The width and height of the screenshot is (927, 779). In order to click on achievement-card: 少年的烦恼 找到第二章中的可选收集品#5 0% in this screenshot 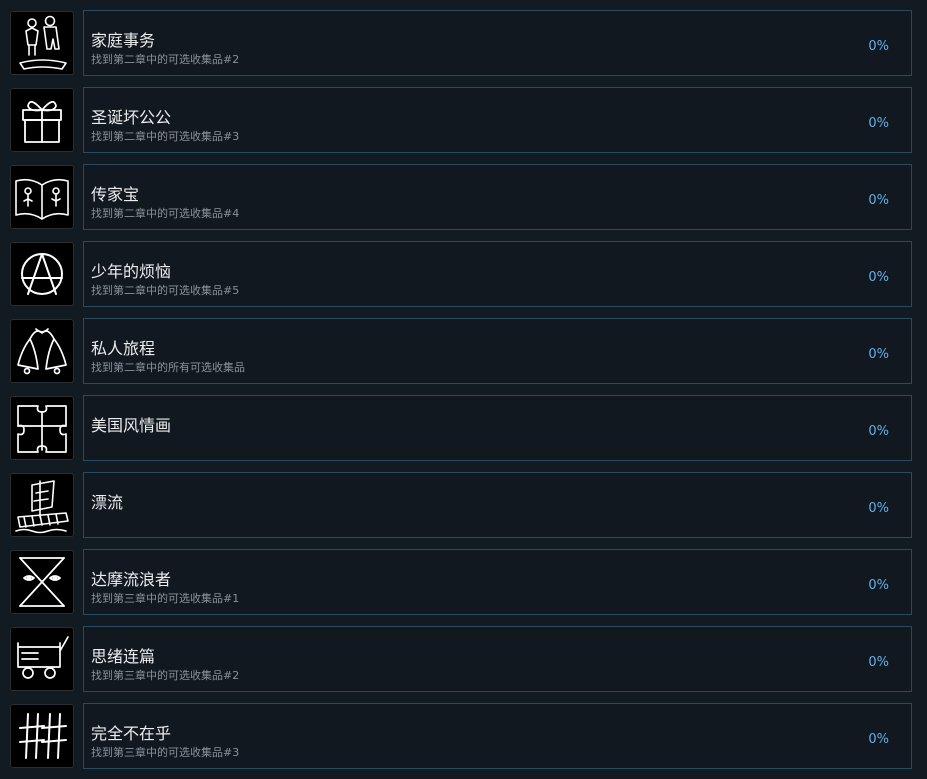, I will do `click(497, 274)`.